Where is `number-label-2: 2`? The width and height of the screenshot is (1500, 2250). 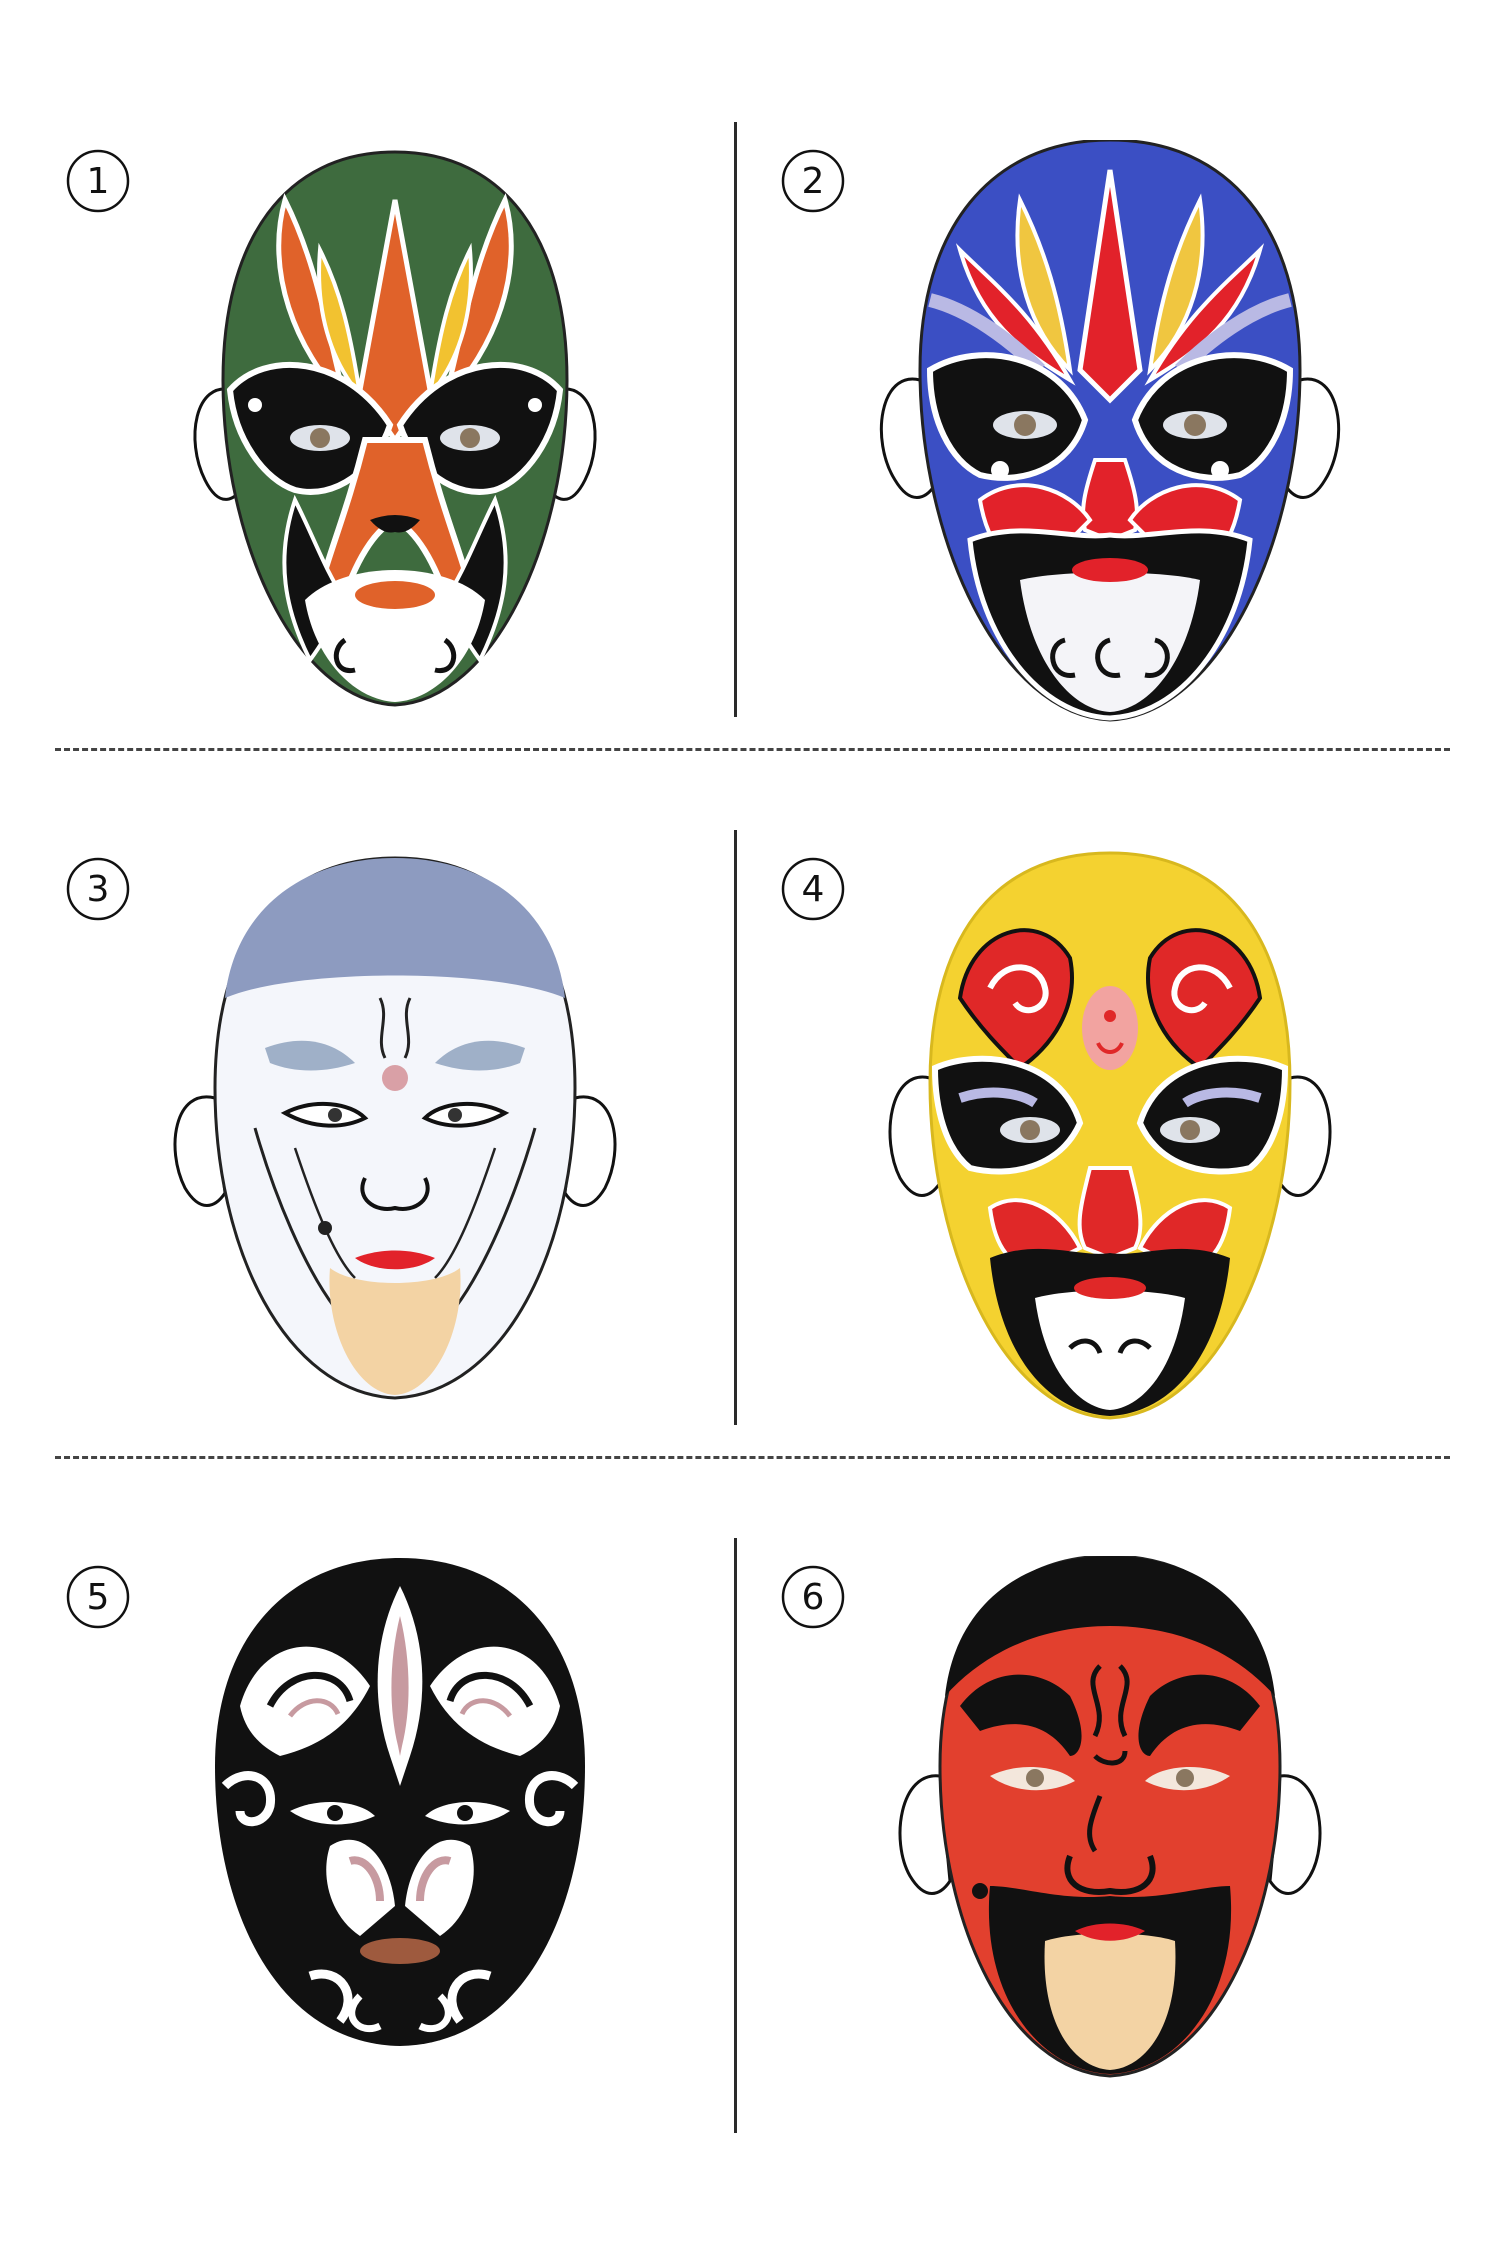
number-label-2: 2 is located at coordinates (813, 181).